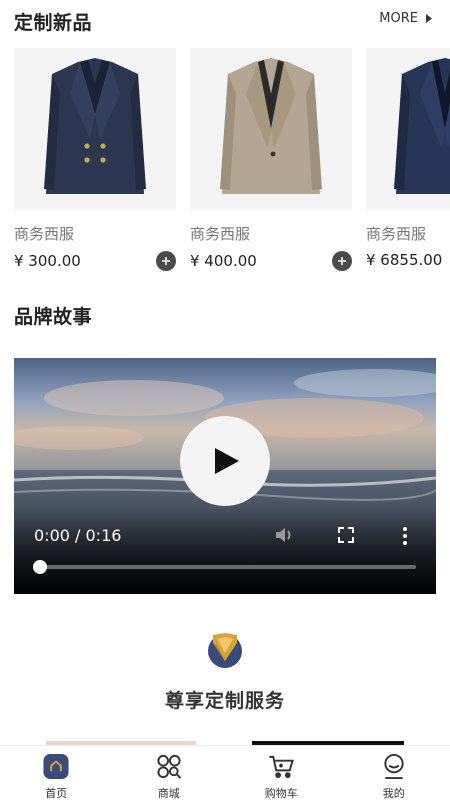 The image size is (450, 801). Describe the element at coordinates (169, 793) in the screenshot. I see `tab-label: 商城` at that location.